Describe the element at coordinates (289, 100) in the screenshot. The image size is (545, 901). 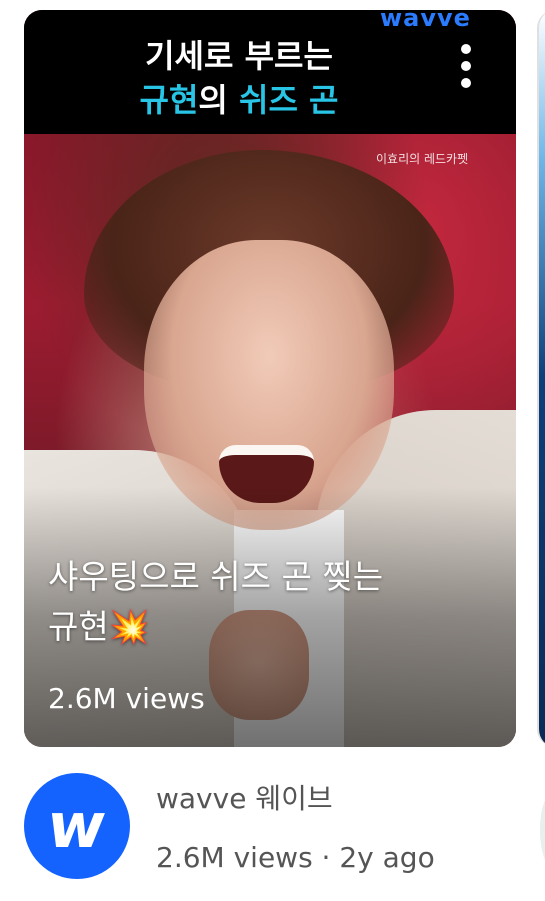
I see `title-highlight-2: 쉬즈 곤` at that location.